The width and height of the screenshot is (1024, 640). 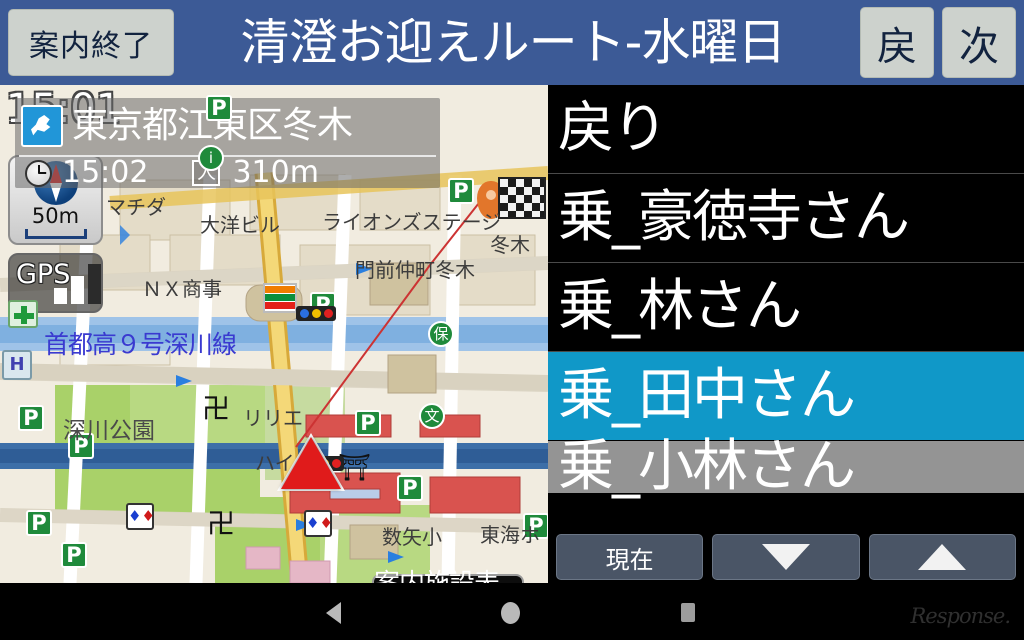 I want to click on page-title: 清澄お迎えルート-水曜日, so click(x=513, y=42).